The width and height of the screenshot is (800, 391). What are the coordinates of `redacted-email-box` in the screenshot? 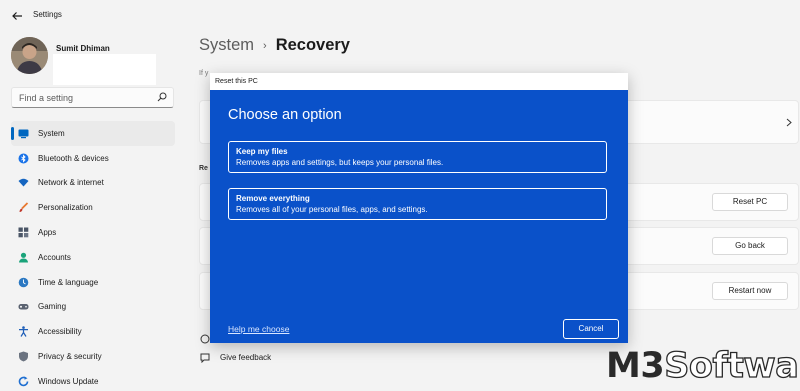 It's located at (104, 69).